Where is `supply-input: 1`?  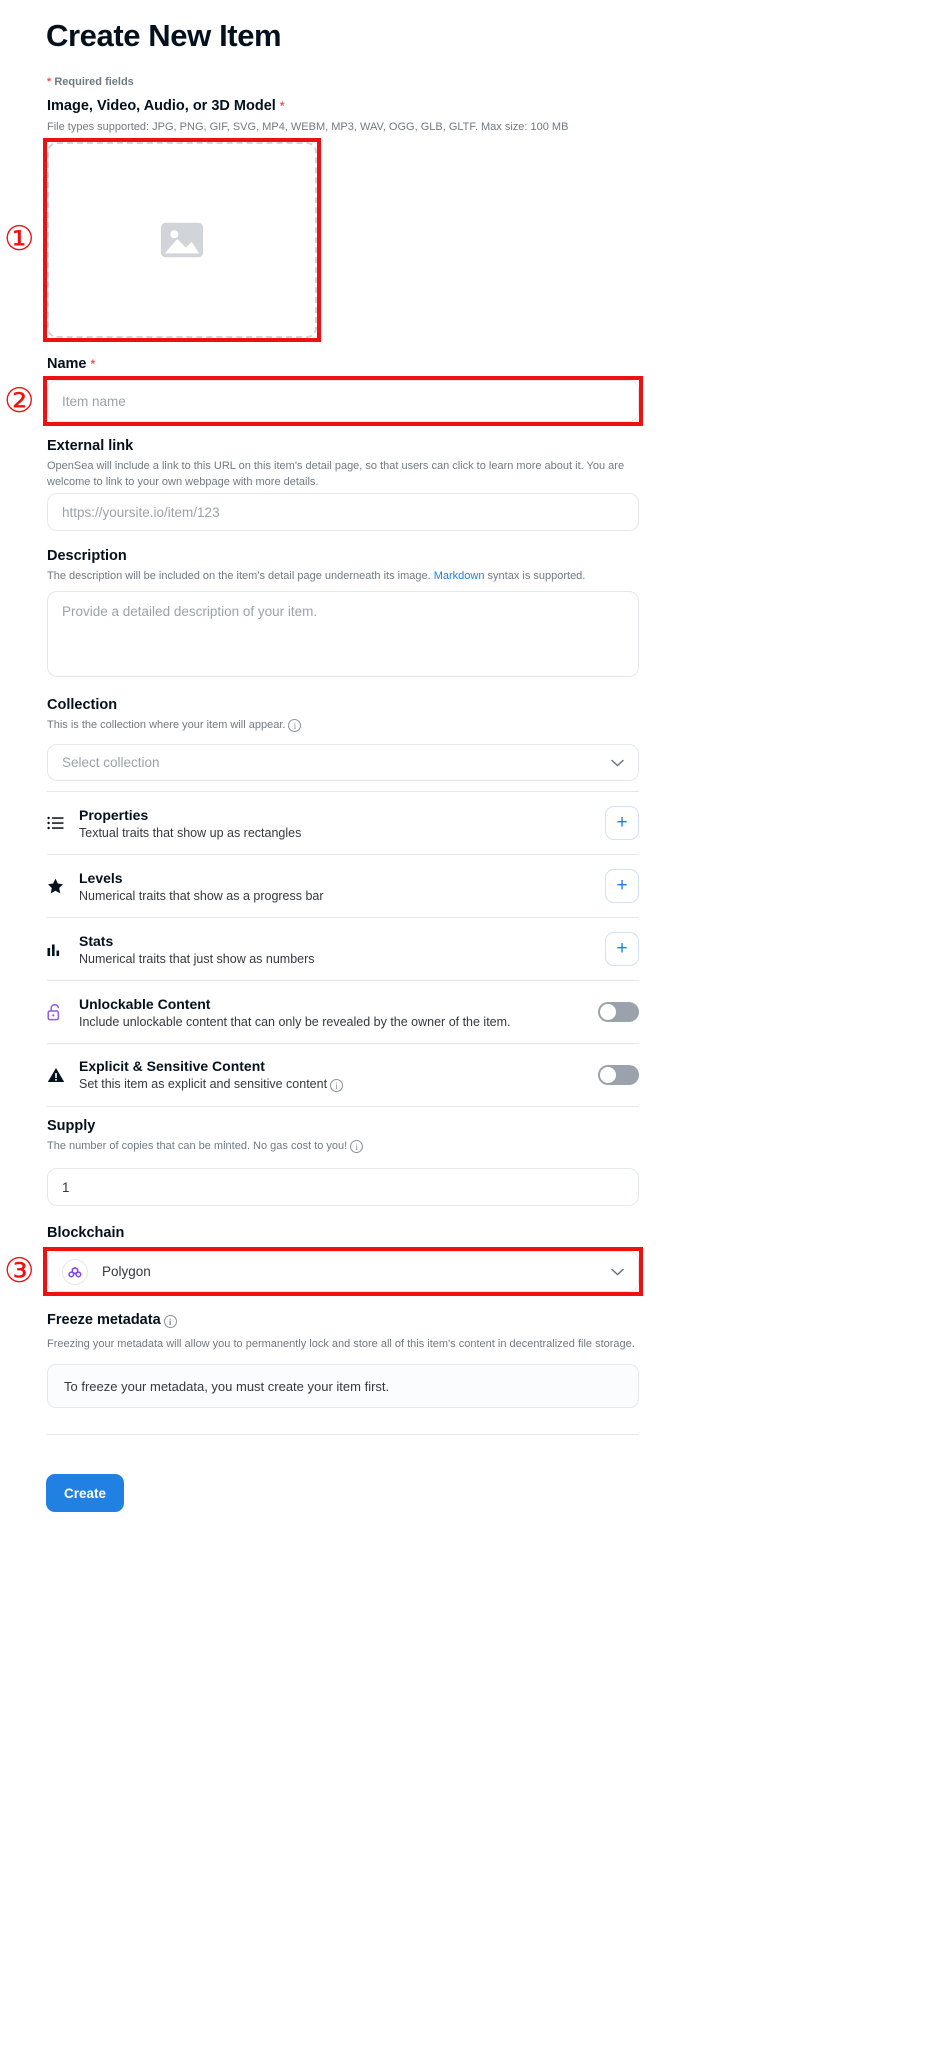 supply-input: 1 is located at coordinates (343, 1187).